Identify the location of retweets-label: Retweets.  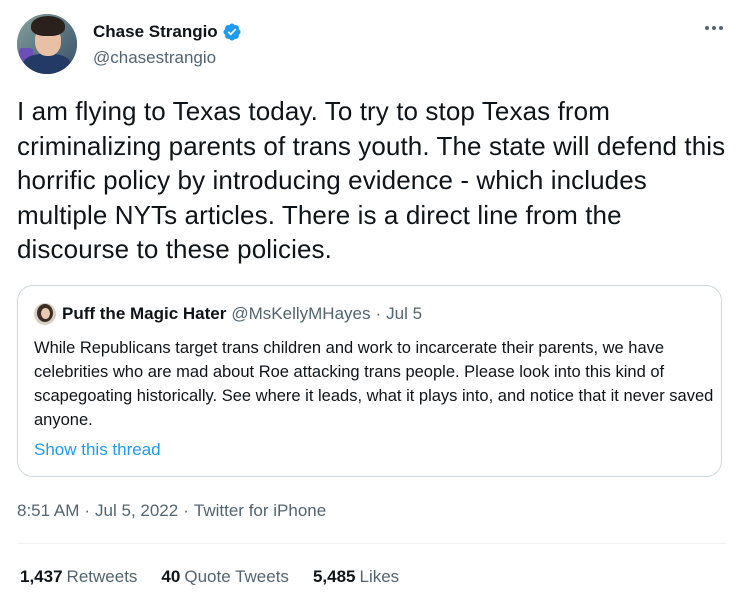
(102, 576).